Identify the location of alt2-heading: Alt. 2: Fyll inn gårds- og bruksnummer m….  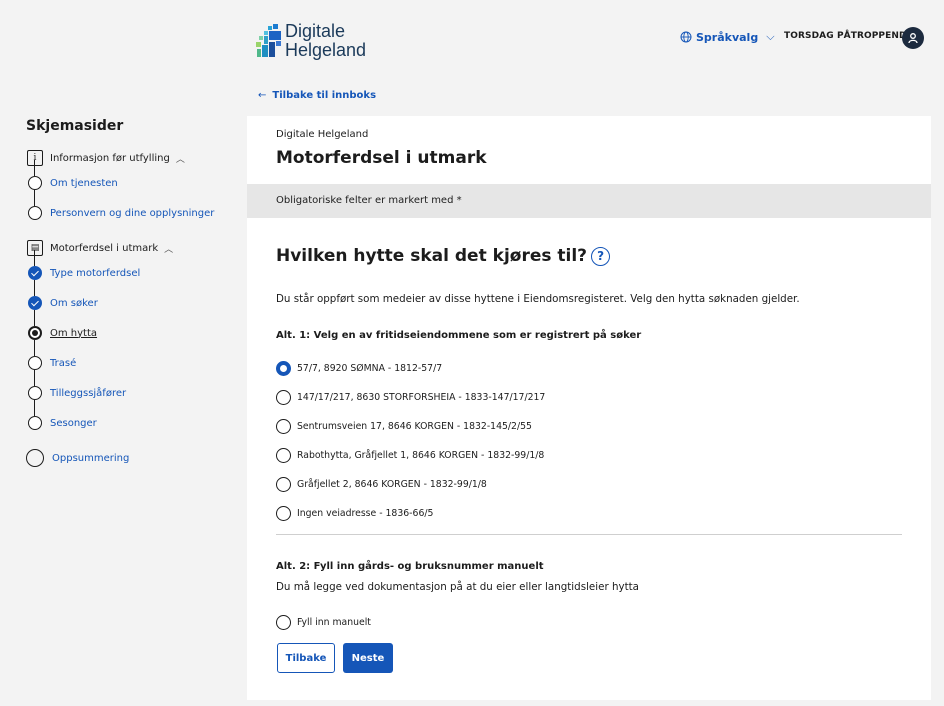
(410, 566).